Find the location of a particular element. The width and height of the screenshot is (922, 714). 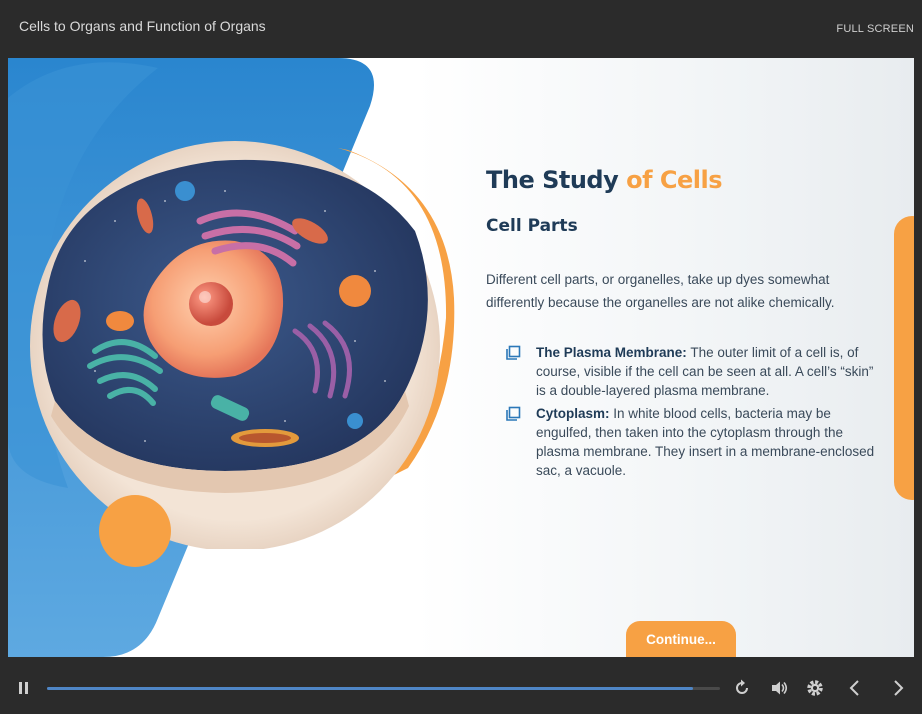

bullet-term: The Plasma Membrane: is located at coordinates (611, 352).